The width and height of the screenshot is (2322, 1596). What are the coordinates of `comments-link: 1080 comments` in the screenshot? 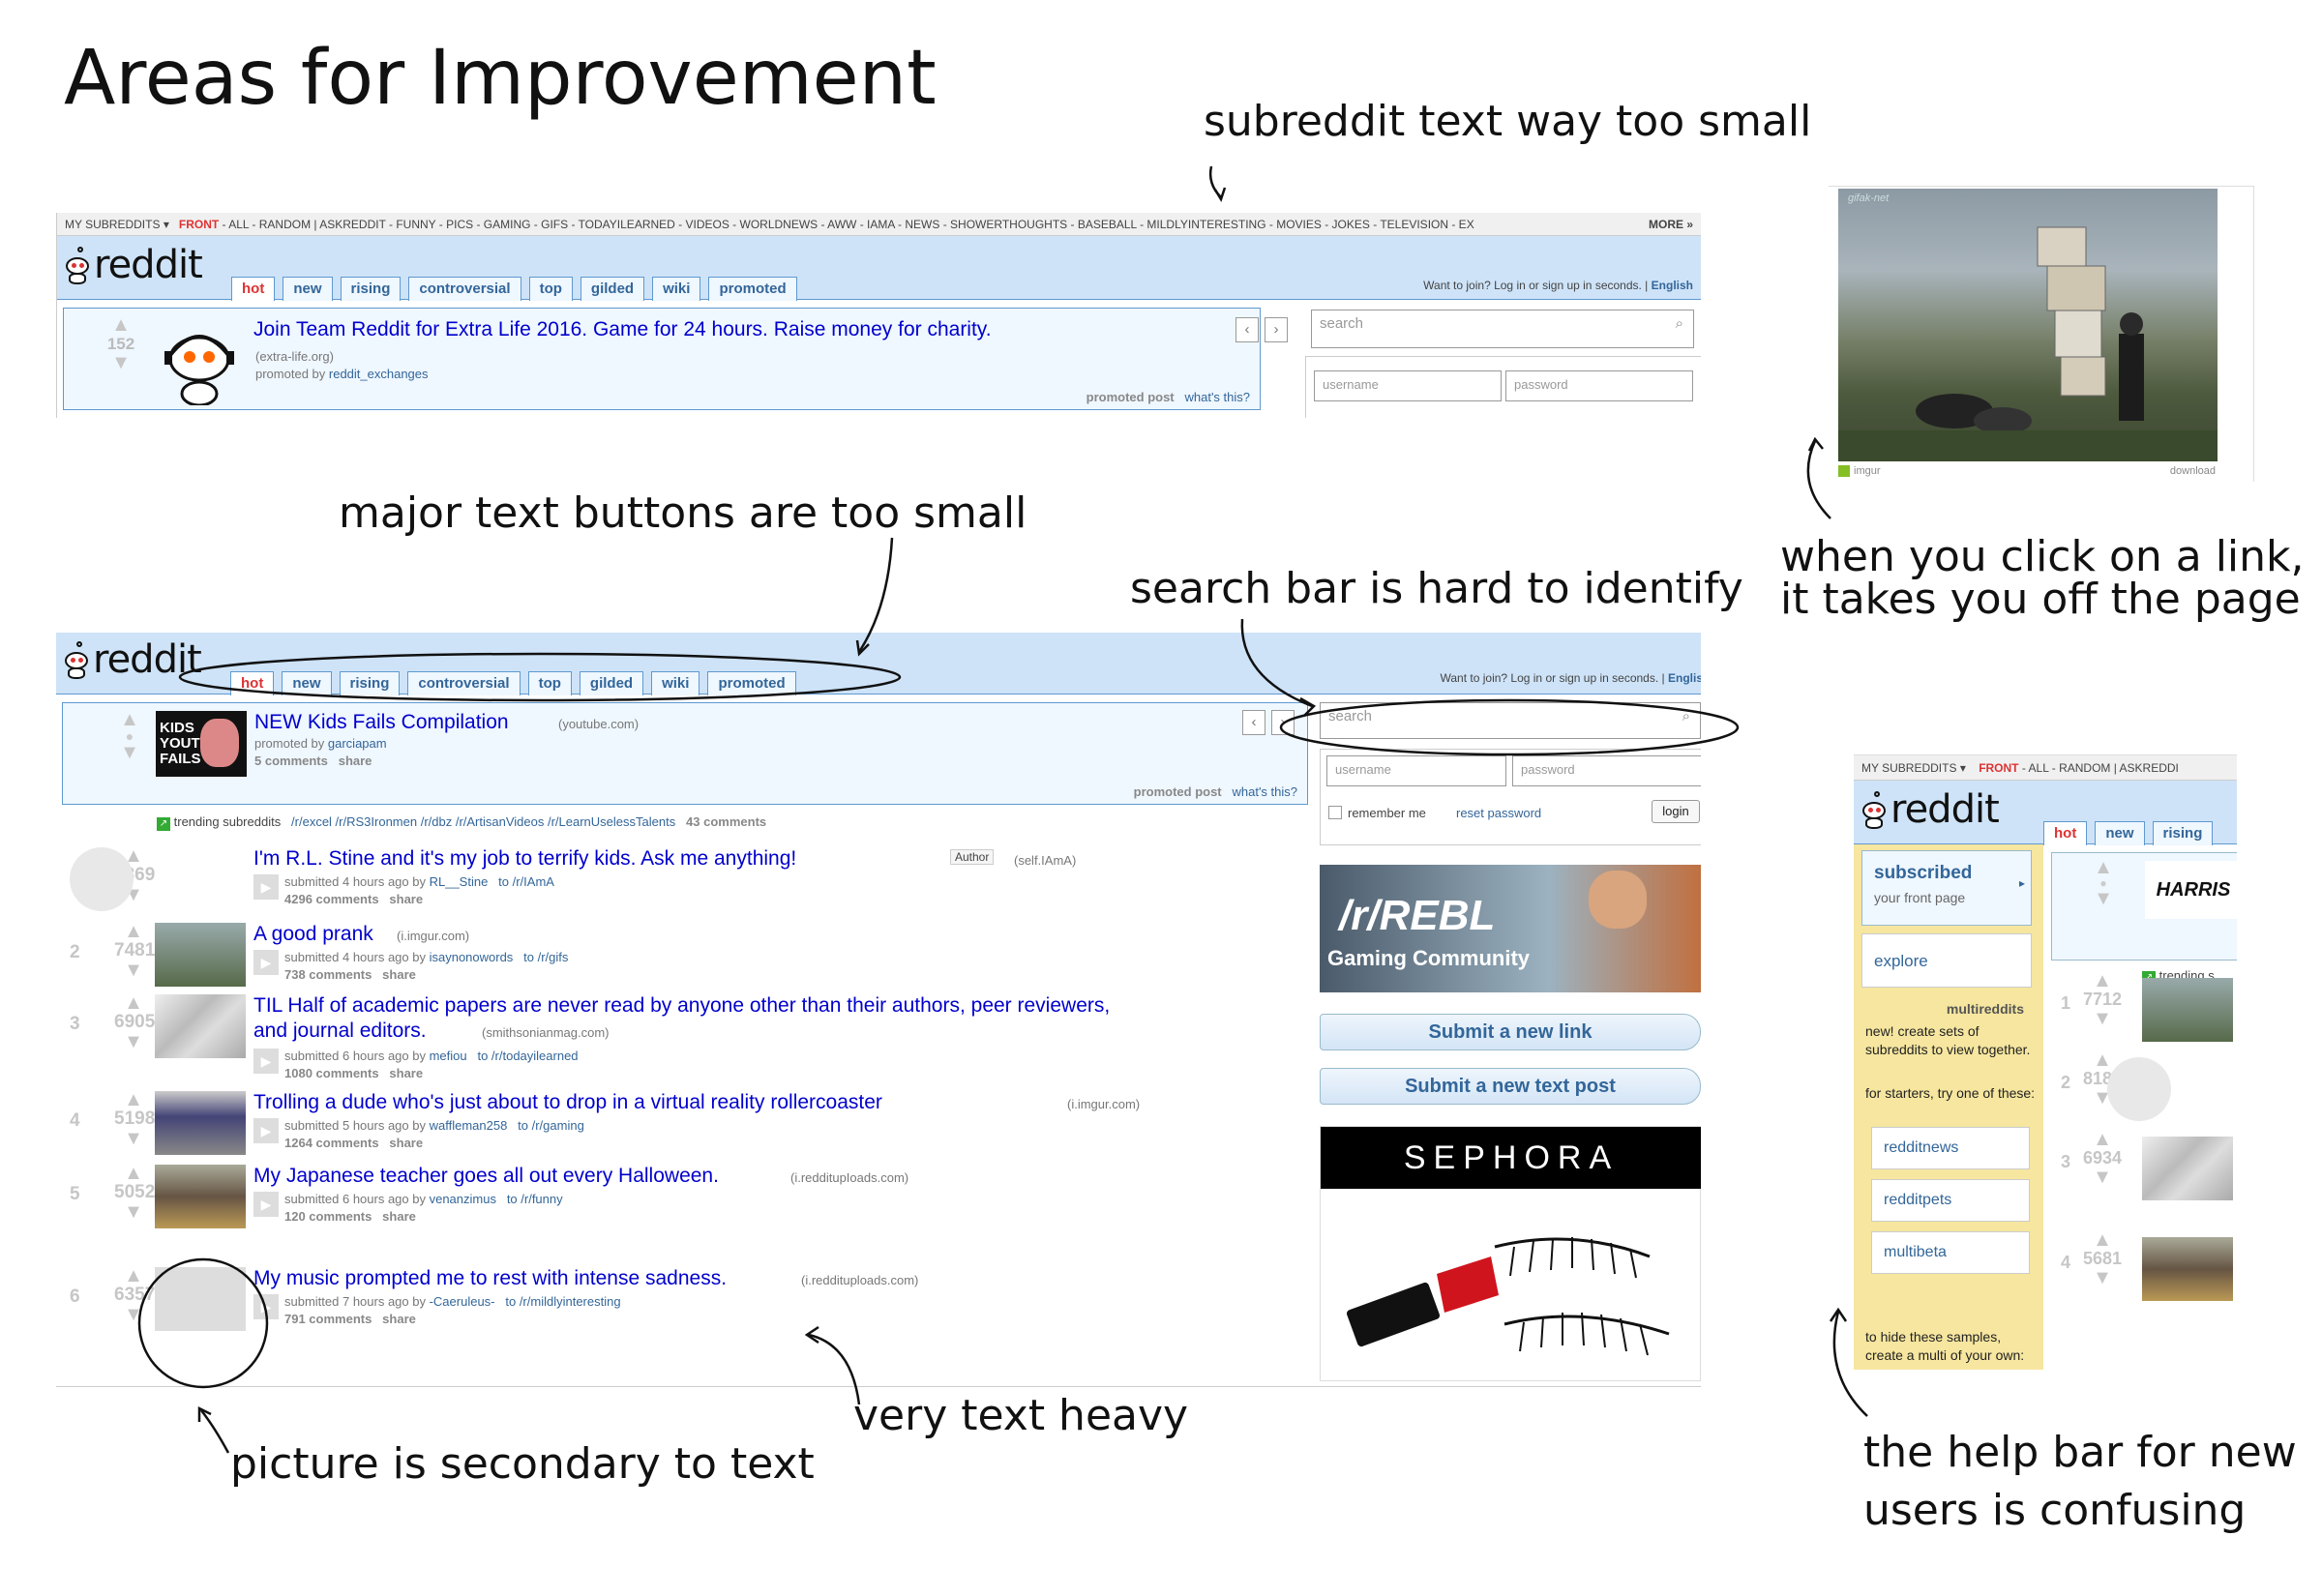 It's located at (331, 1073).